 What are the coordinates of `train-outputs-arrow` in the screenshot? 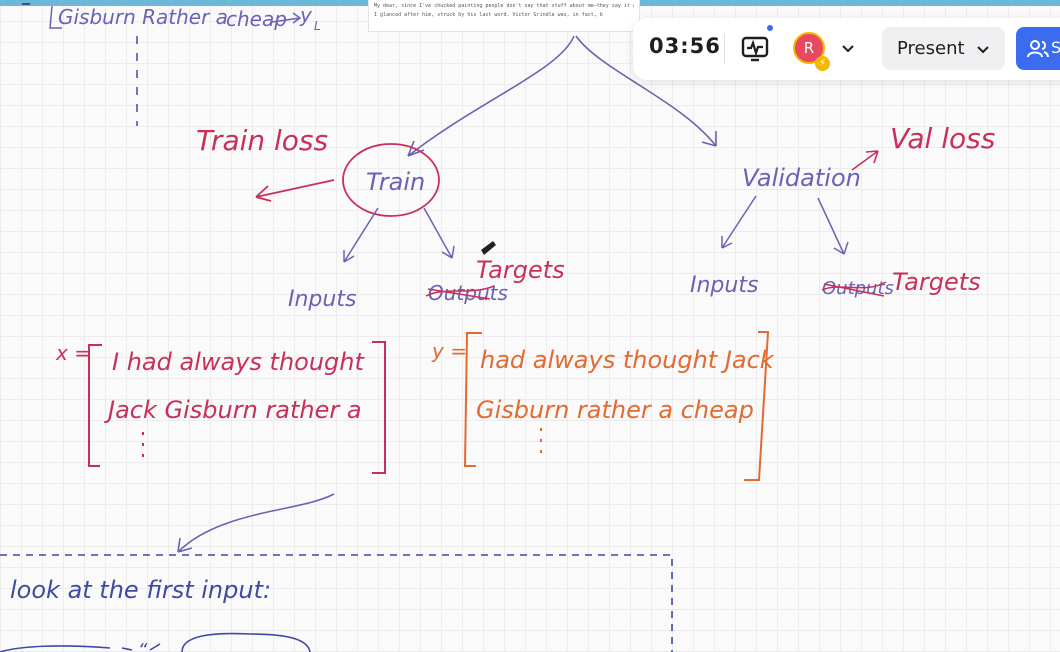 It's located at (439, 233).